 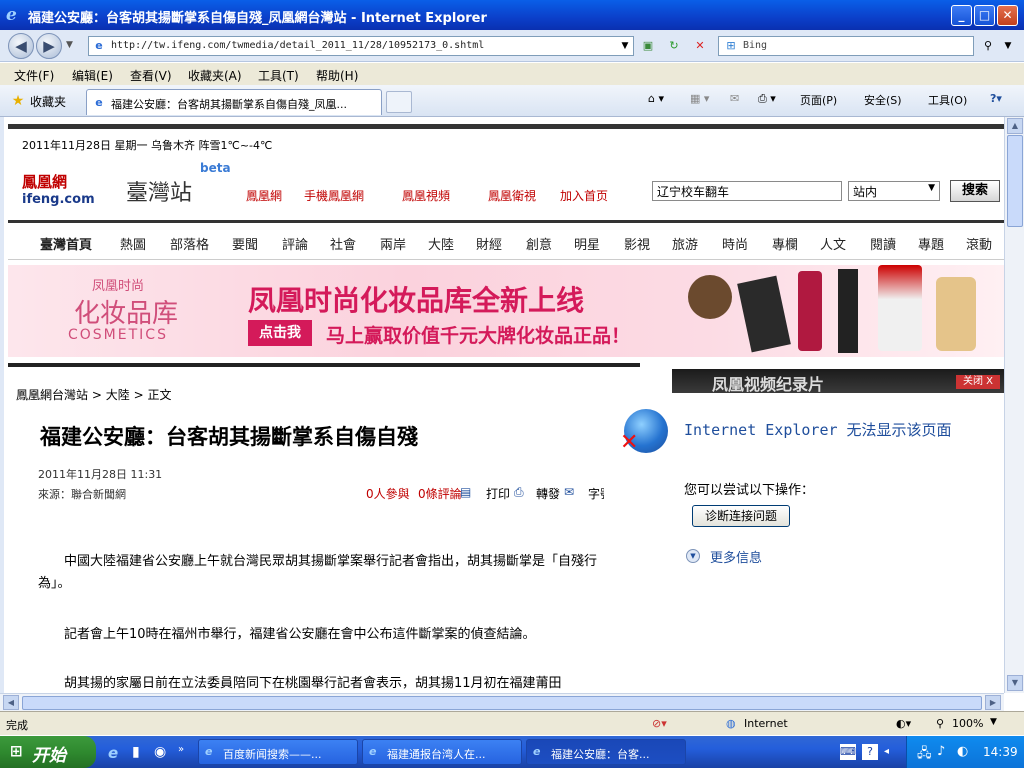 I want to click on link-add-homepage: 加入首页, so click(x=584, y=195).